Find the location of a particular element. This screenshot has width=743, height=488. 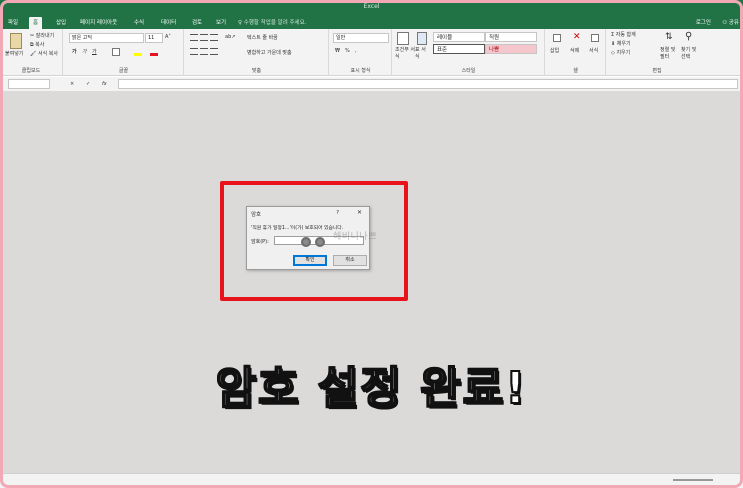

font-color-icon is located at coordinates (154, 52).